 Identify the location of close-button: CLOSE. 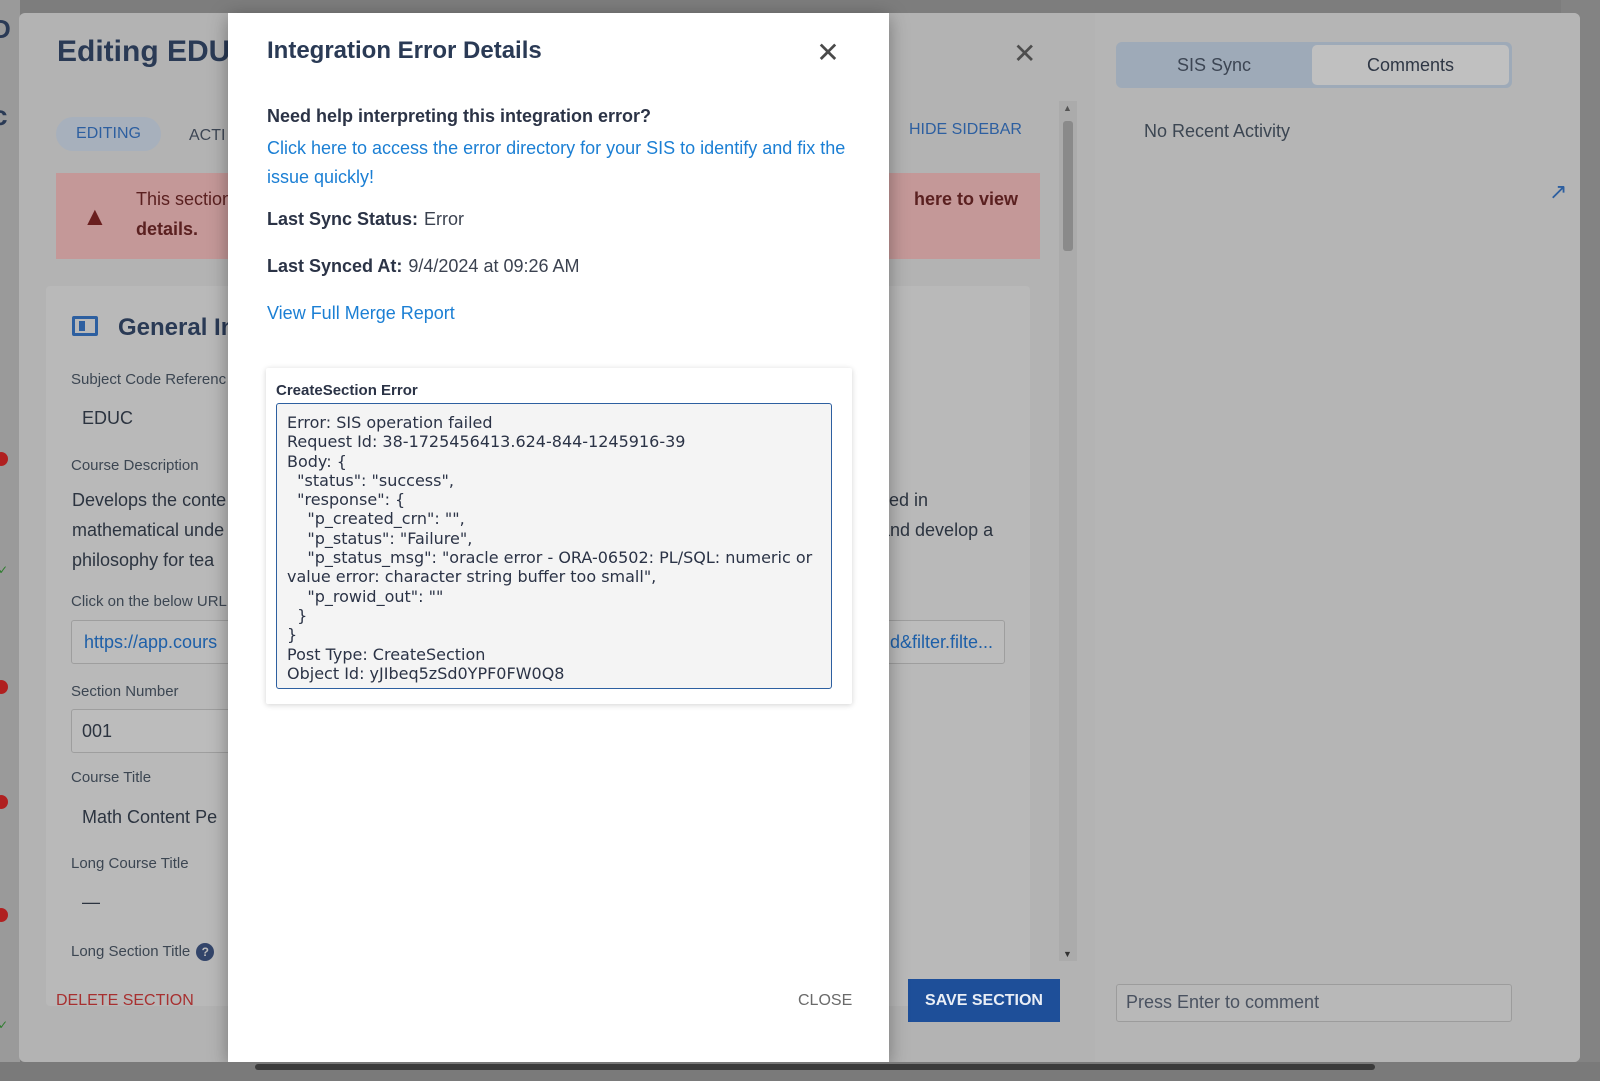
(825, 1001).